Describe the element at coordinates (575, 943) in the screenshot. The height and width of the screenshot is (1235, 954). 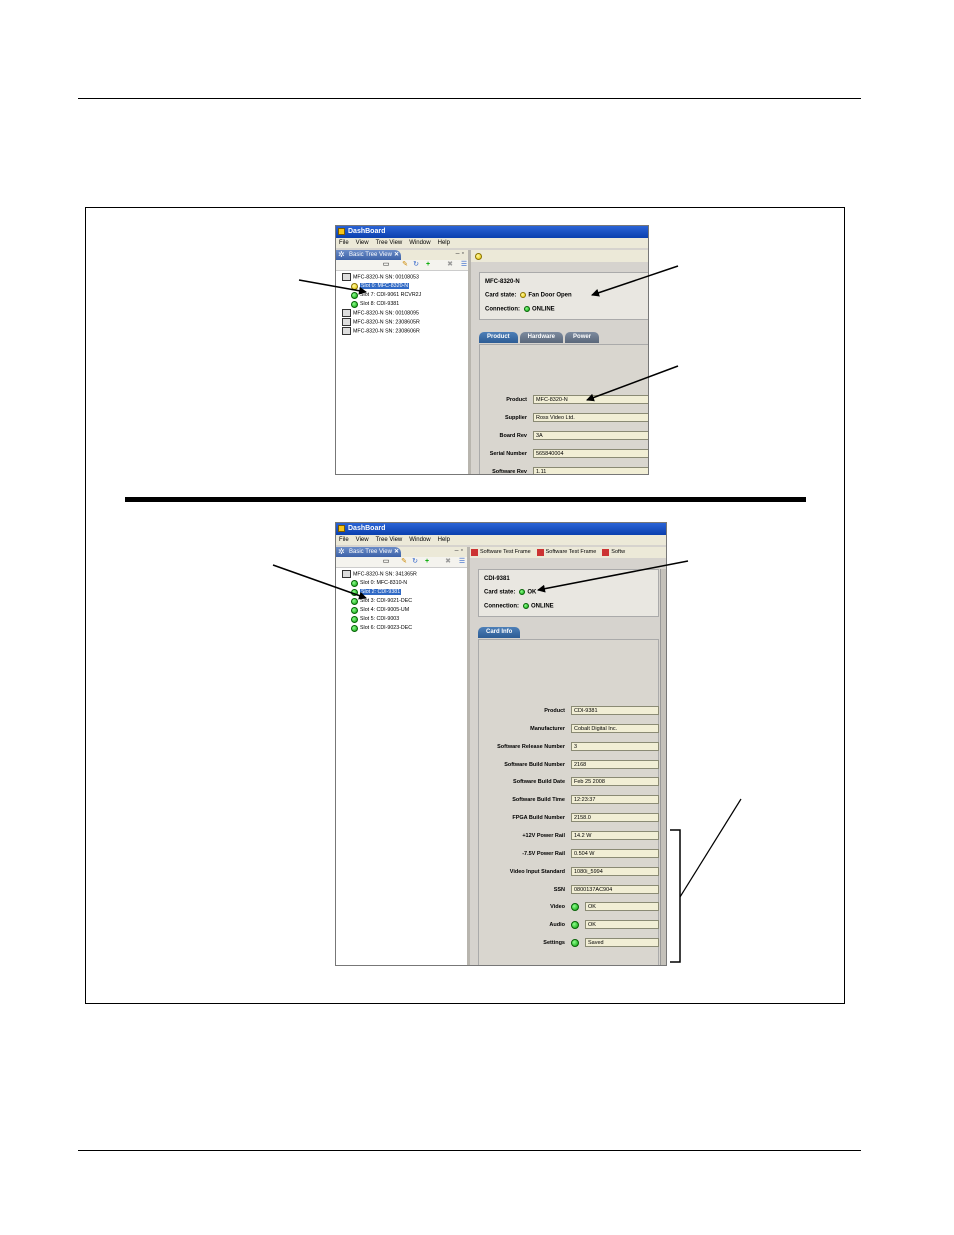
I see `field-status-icon` at that location.